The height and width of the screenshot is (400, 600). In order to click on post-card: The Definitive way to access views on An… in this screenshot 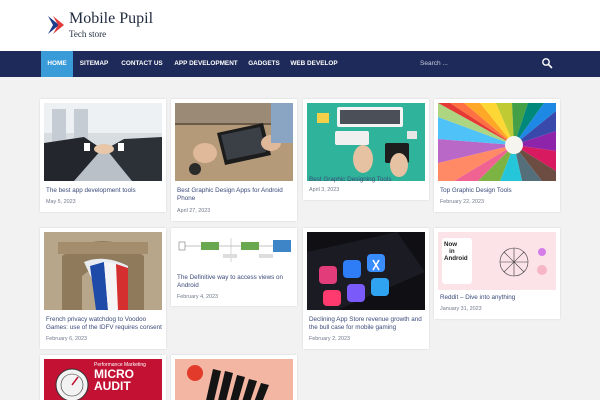, I will do `click(234, 267)`.